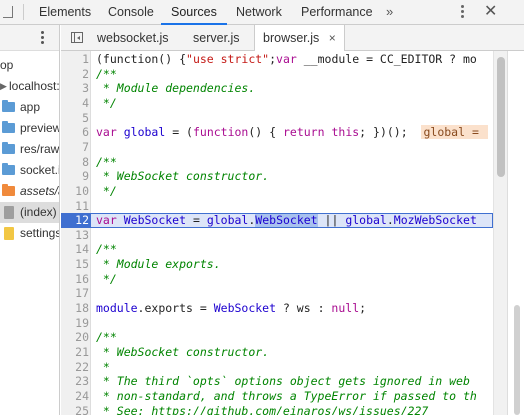  Describe the element at coordinates (75, 118) in the screenshot. I see `line-number: 5` at that location.